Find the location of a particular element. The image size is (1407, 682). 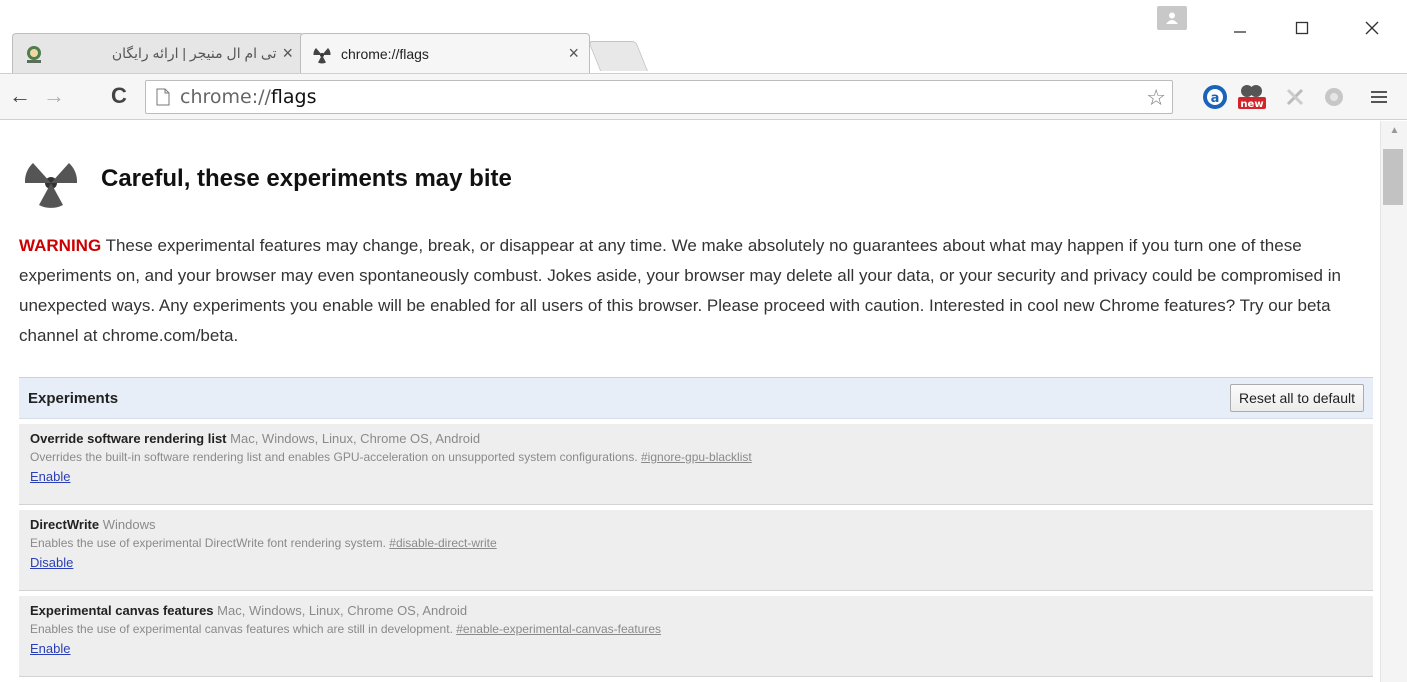

scroll-up-arrow-icon: ▲ is located at coordinates (1394, 130).